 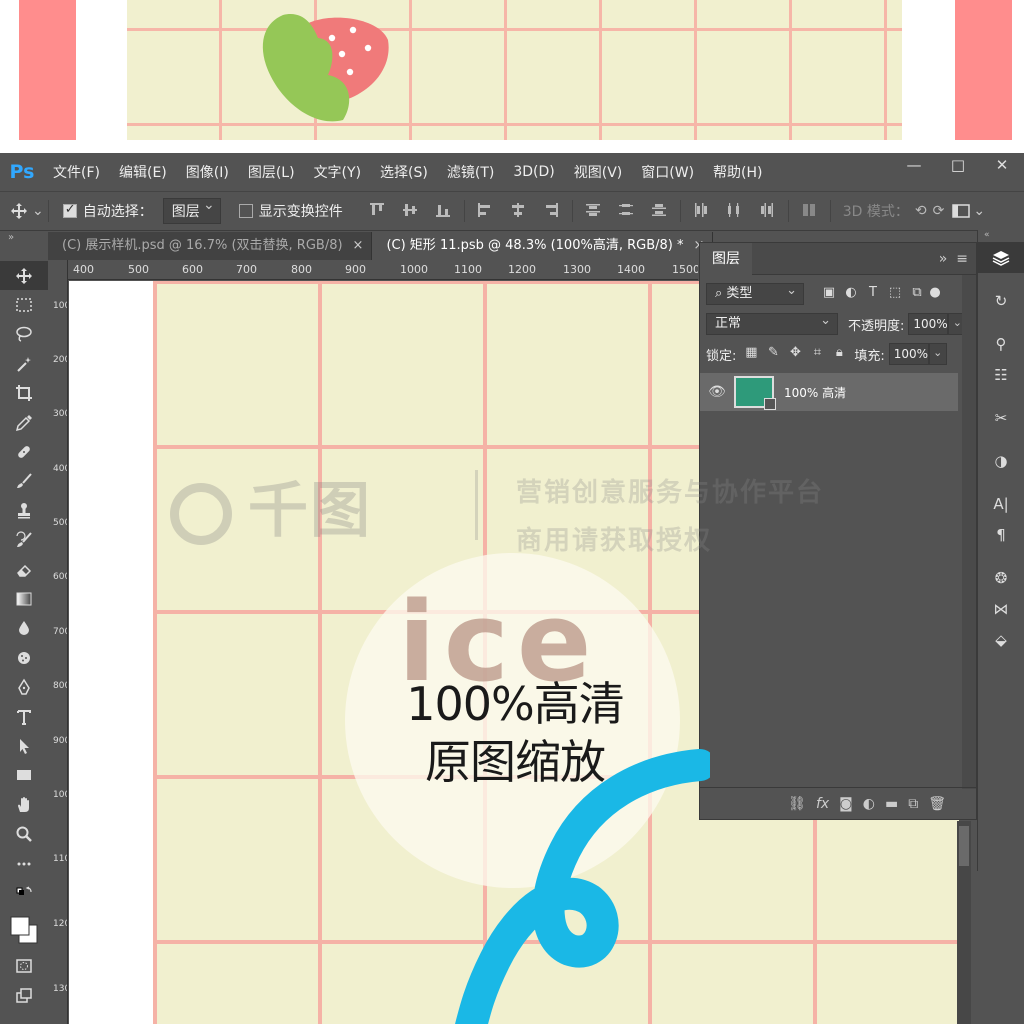 I want to click on layer-row: 👁︎ 100% 高清, so click(x=829, y=392).